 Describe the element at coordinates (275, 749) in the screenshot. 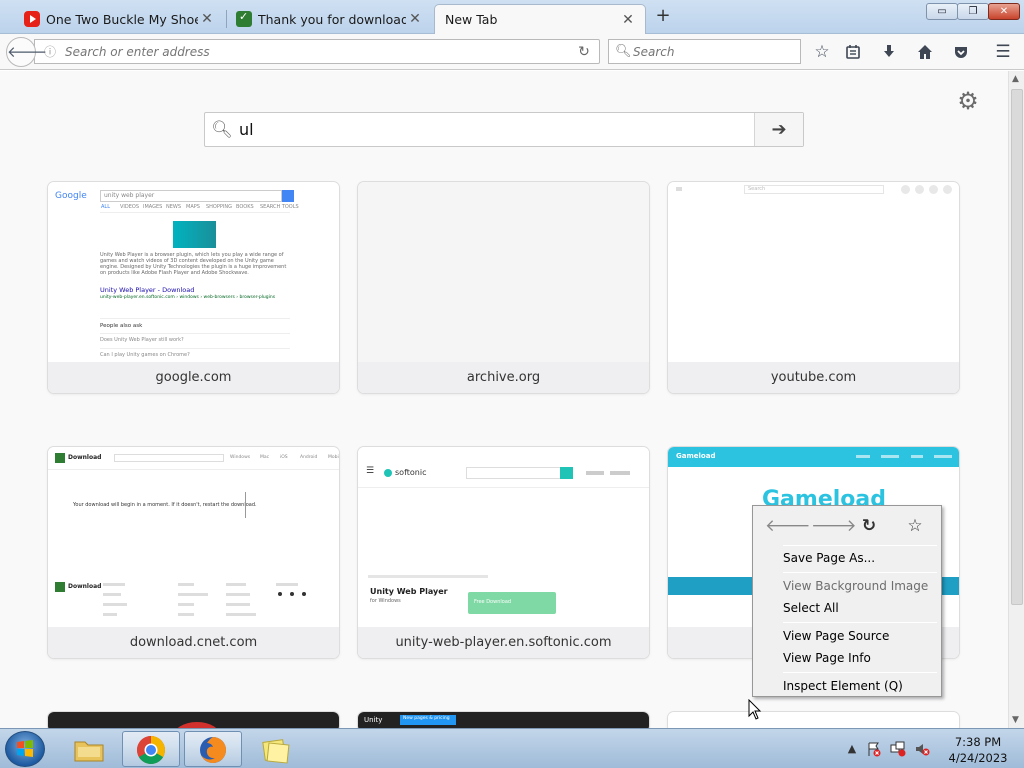

I see `taskbar-sticky-notes` at that location.